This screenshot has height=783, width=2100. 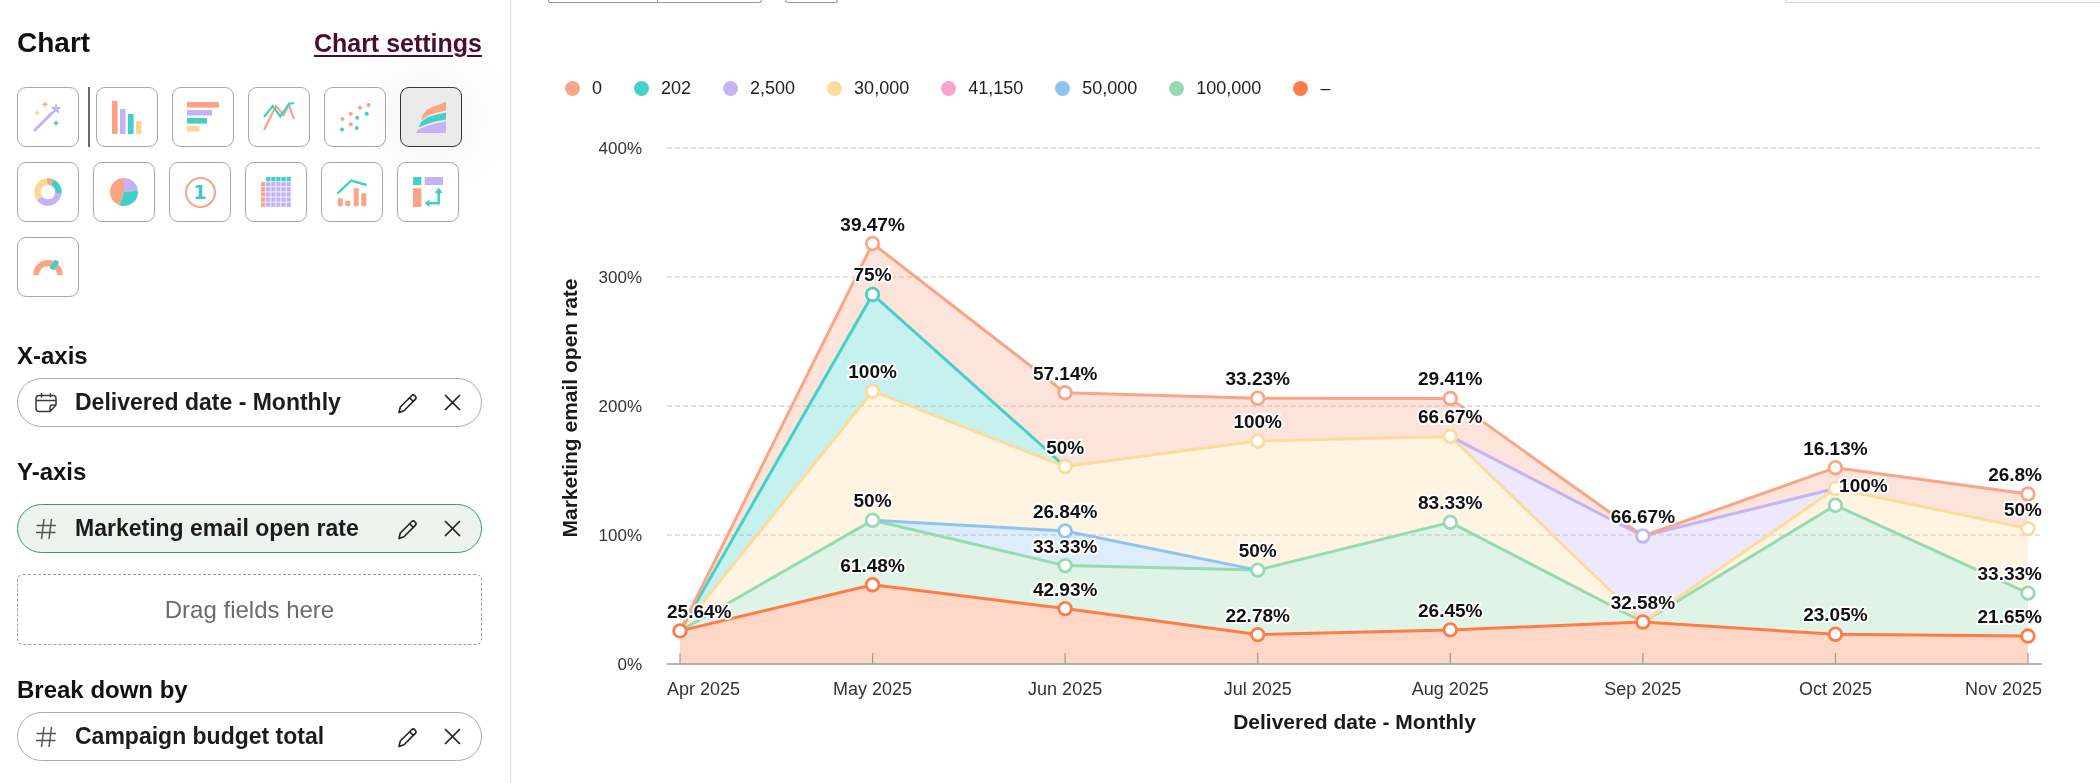 I want to click on section-heading: X-axis, so click(x=52, y=356).